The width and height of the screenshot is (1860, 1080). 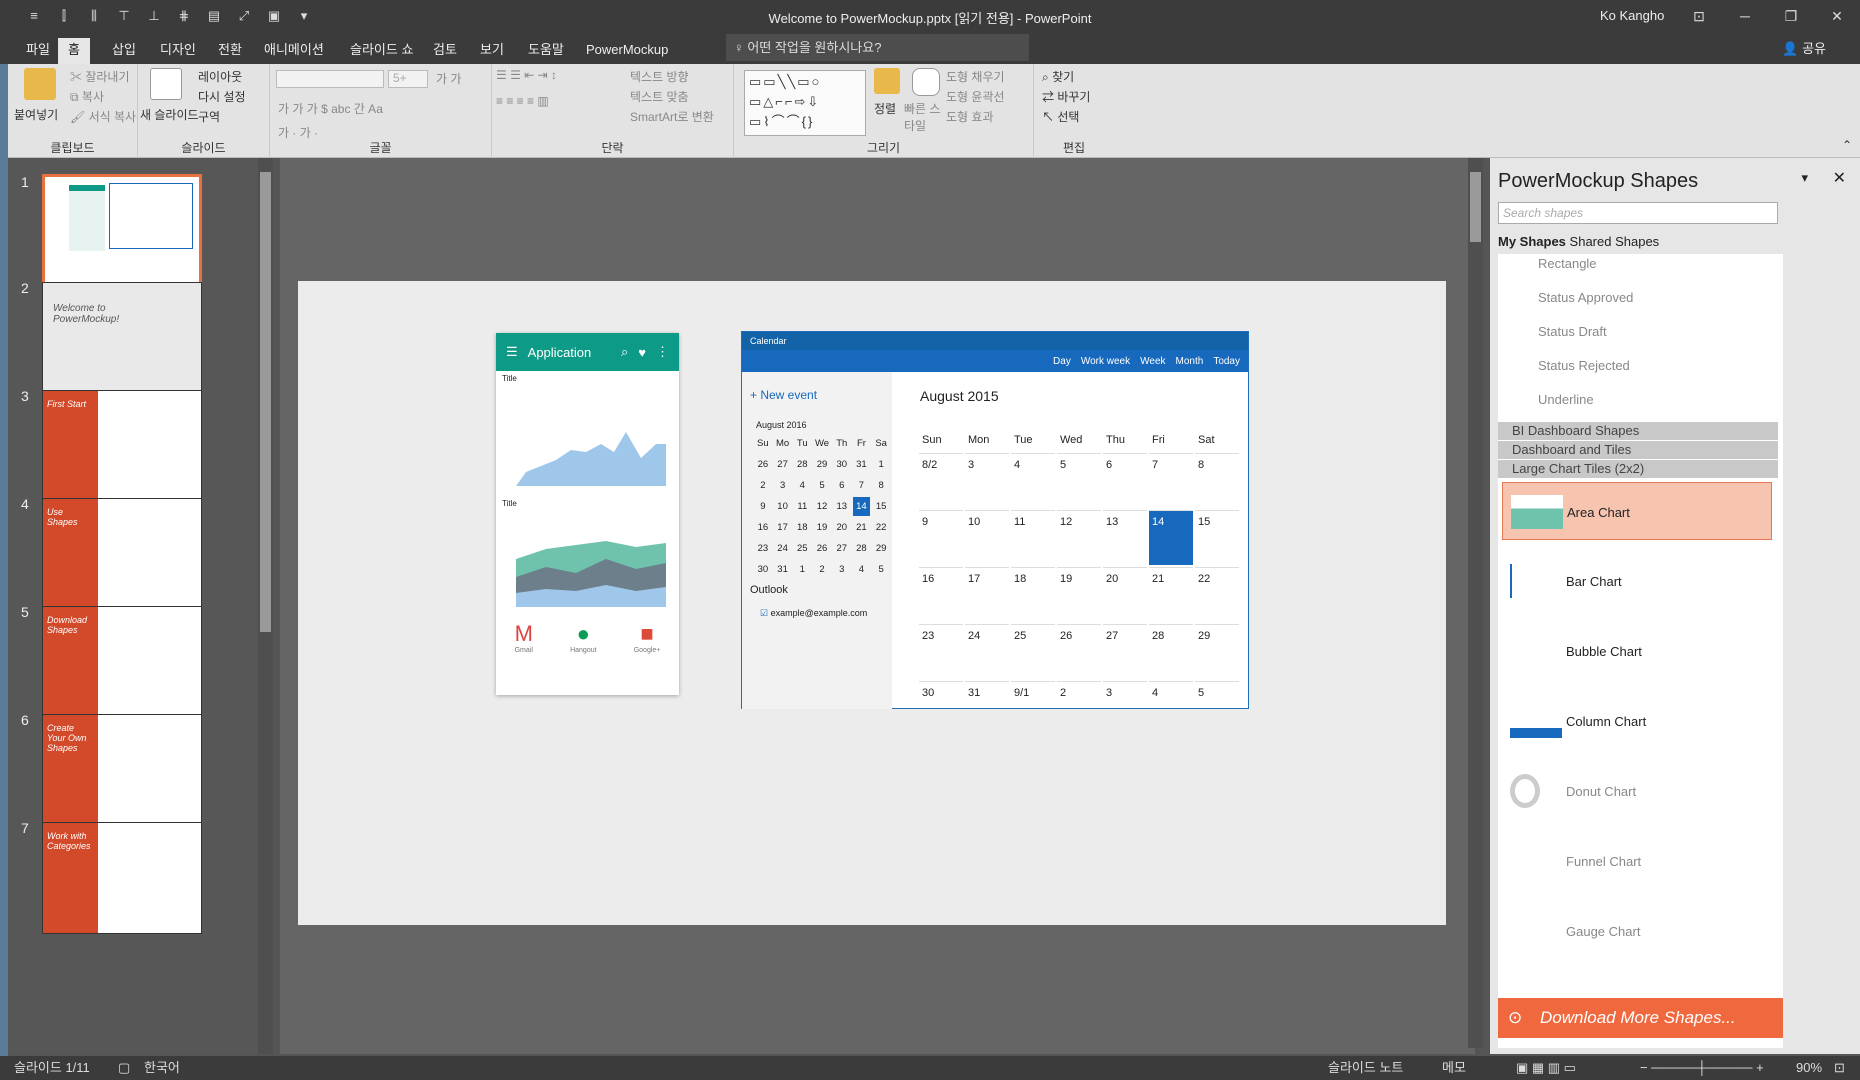 I want to click on normal-view-icon: ▣ ▦ ▥ ▭, so click(x=1546, y=1068).